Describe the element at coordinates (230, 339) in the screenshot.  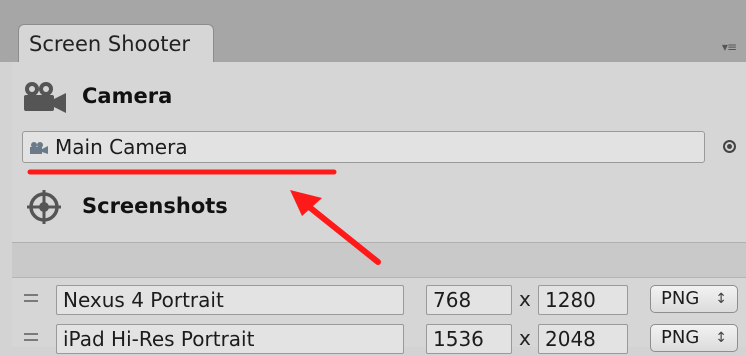
I see `resolution-name-input: iPad Hi-Res Portrait` at that location.